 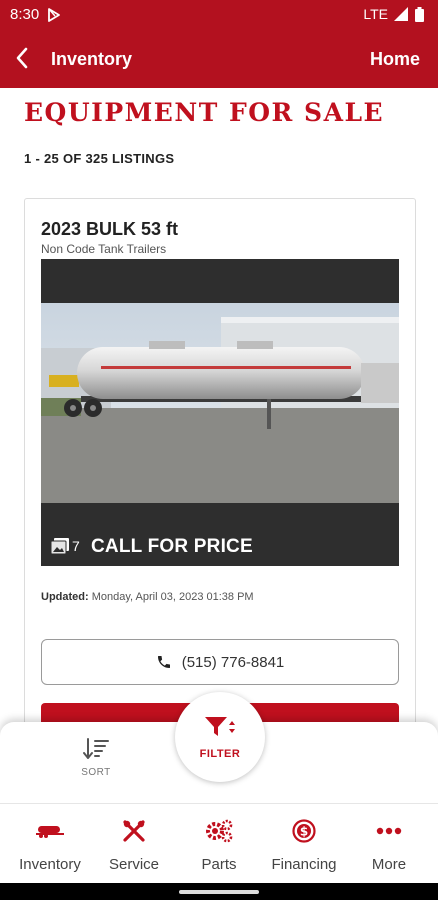 What do you see at coordinates (50, 845) in the screenshot?
I see `nav-item-inventory: Inventory` at bounding box center [50, 845].